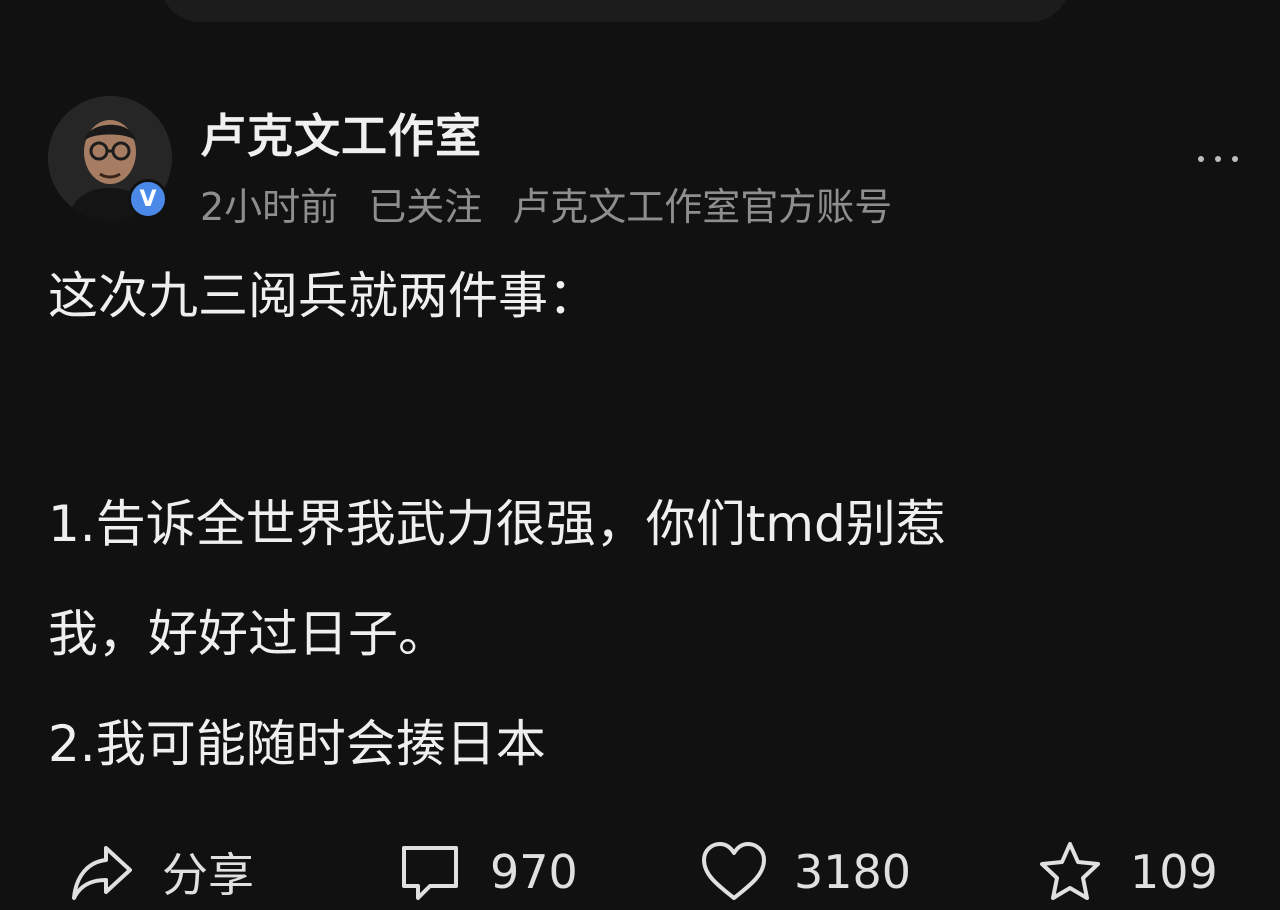  I want to click on post-point-1-line-1: 1.告诉全世界我武力很强，你们tmd别惹, so click(497, 524).